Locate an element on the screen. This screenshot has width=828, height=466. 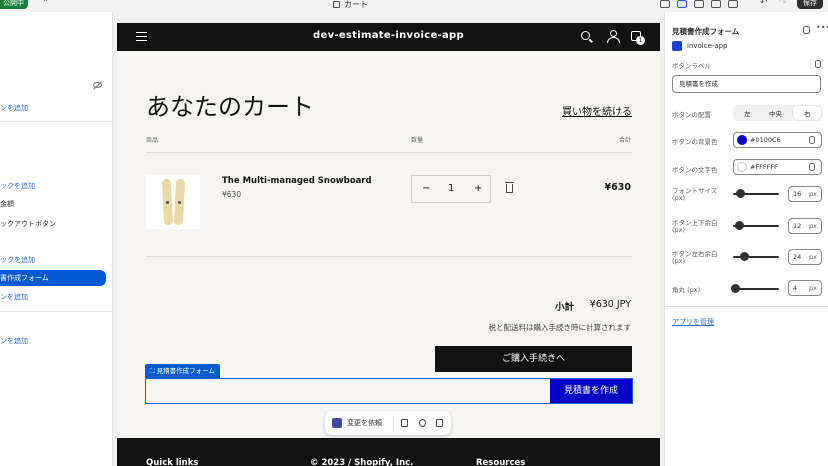
request-change-button: 変更を依頼 is located at coordinates (364, 423).